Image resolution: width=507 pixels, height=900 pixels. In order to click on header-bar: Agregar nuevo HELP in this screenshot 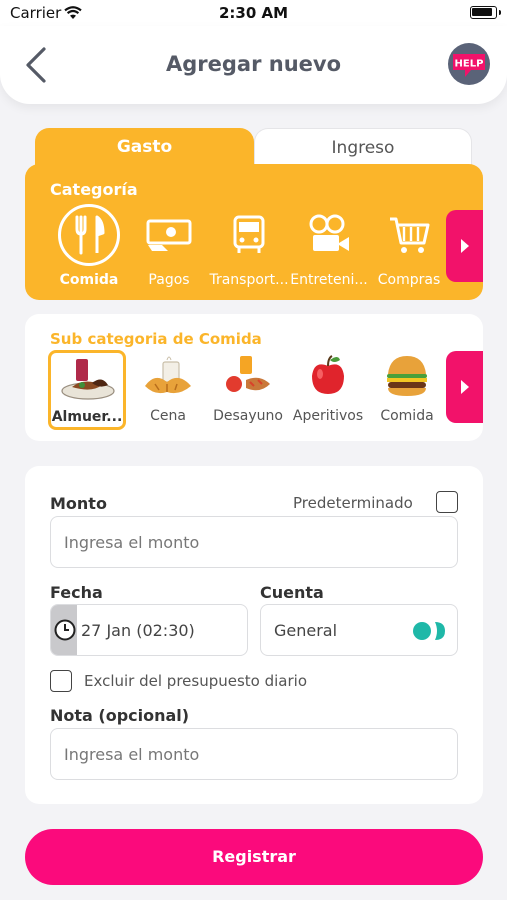, I will do `click(253, 65)`.